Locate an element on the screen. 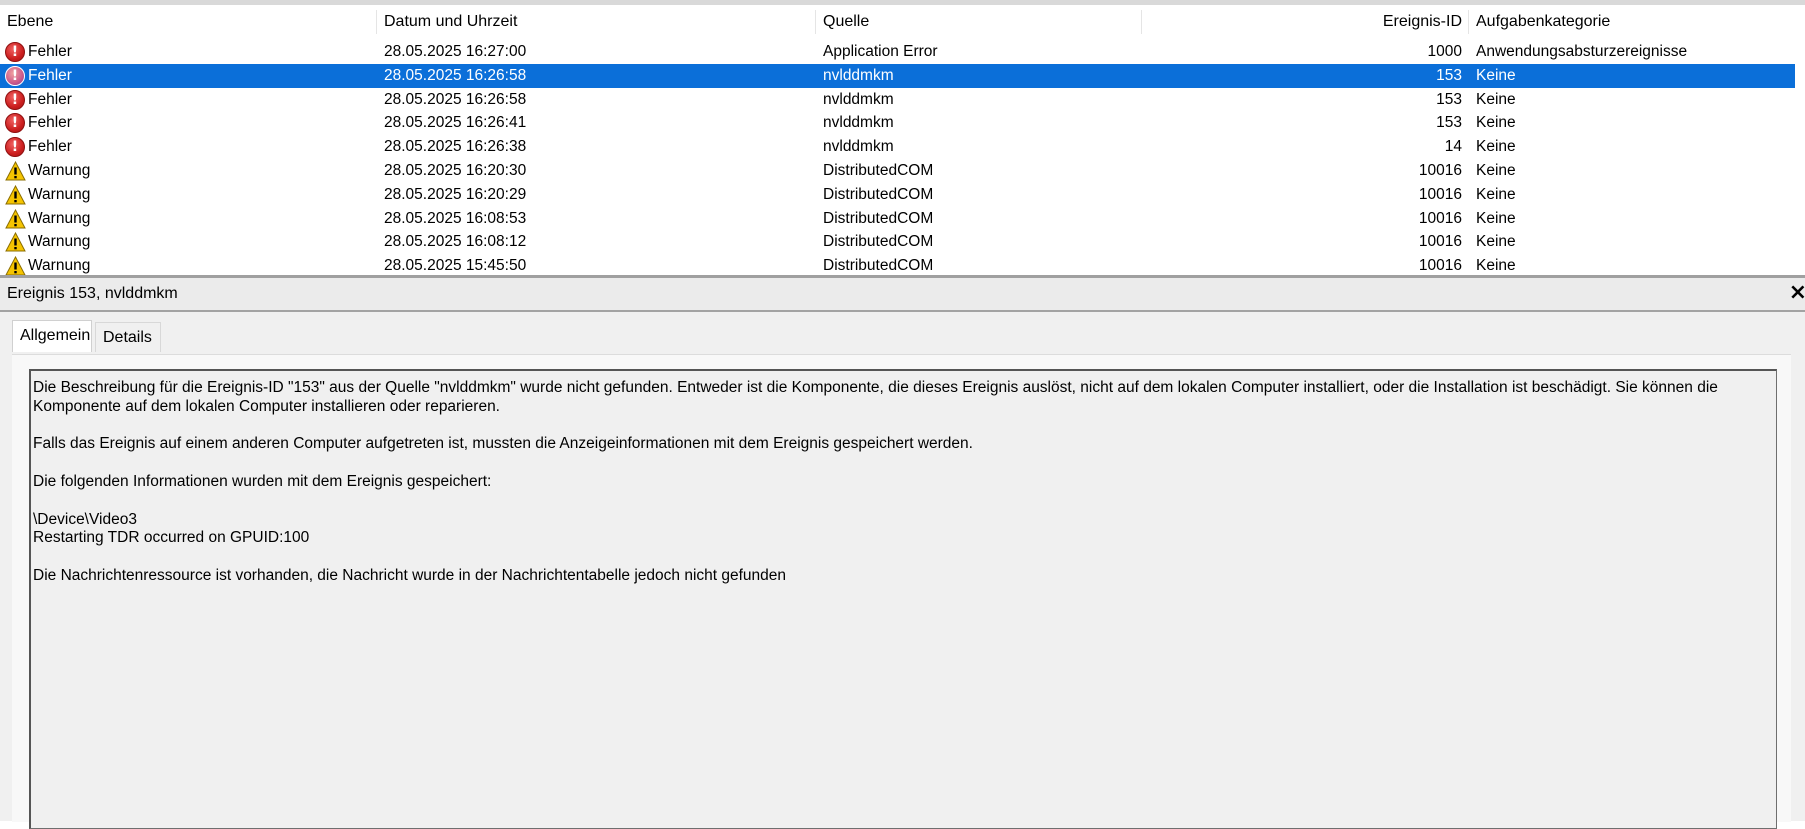  datetime-cell: 28.05.2025 16:26:38 is located at coordinates (455, 147).